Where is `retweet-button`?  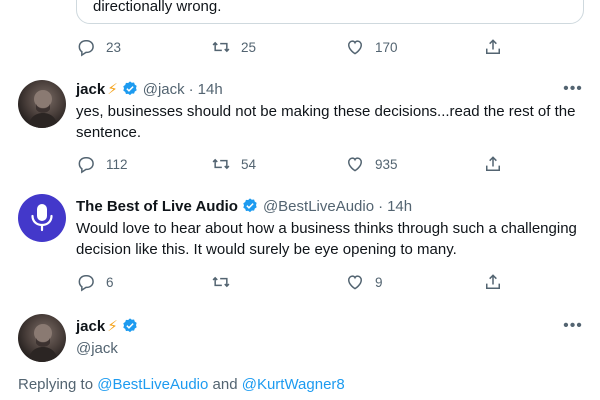 retweet-button is located at coordinates (221, 282).